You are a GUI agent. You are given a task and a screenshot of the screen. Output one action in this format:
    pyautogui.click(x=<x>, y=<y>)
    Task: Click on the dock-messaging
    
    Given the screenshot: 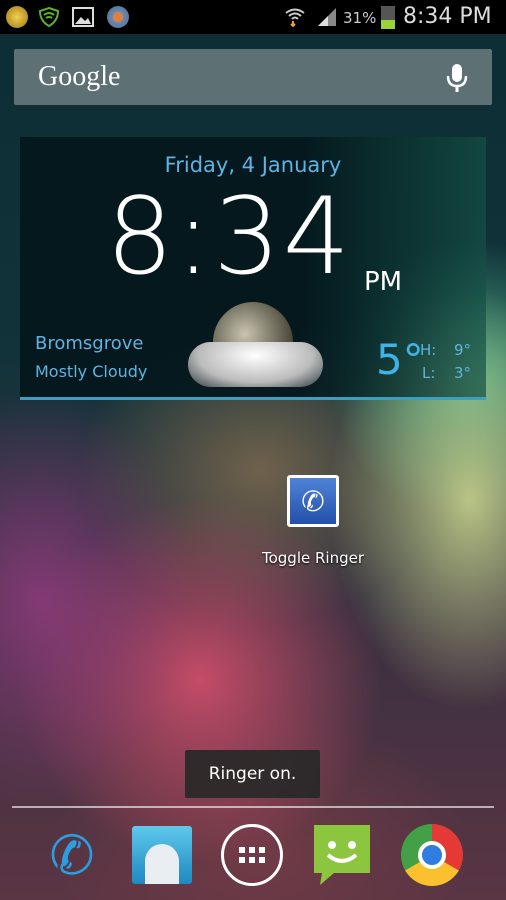 What is the action you would take?
    pyautogui.click(x=342, y=855)
    